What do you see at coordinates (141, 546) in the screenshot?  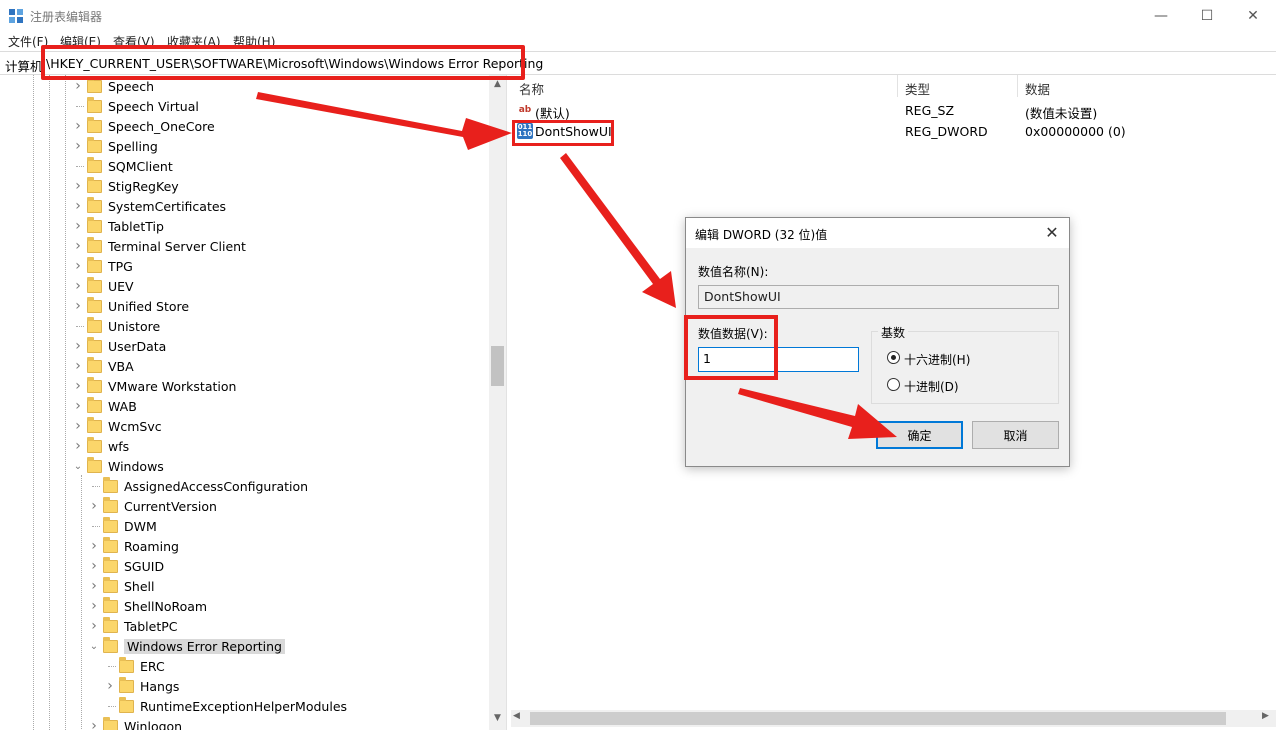 I see `tree-item: Roaming` at bounding box center [141, 546].